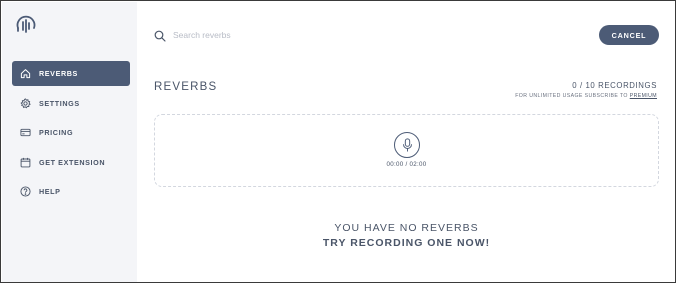 Image resolution: width=676 pixels, height=283 pixels. I want to click on microphone-icon, so click(407, 145).